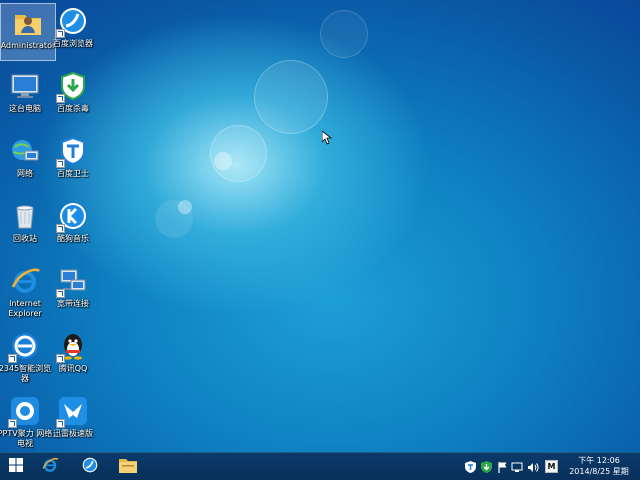 The image size is (640, 488). Describe the element at coordinates (599, 460) in the screenshot. I see `clock-time: 下午 12:06` at that location.